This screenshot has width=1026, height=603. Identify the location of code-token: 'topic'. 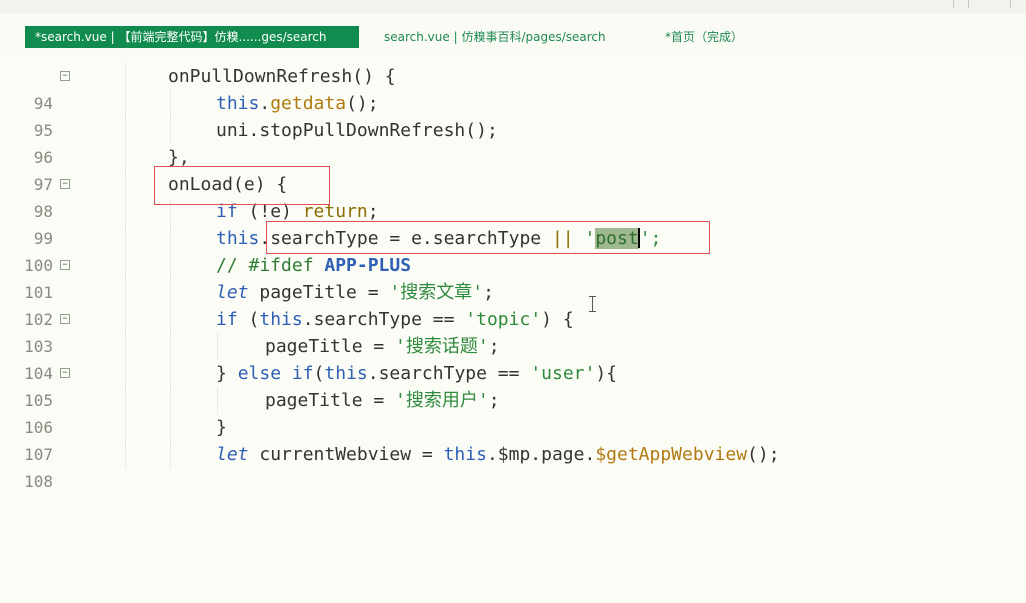
(503, 319).